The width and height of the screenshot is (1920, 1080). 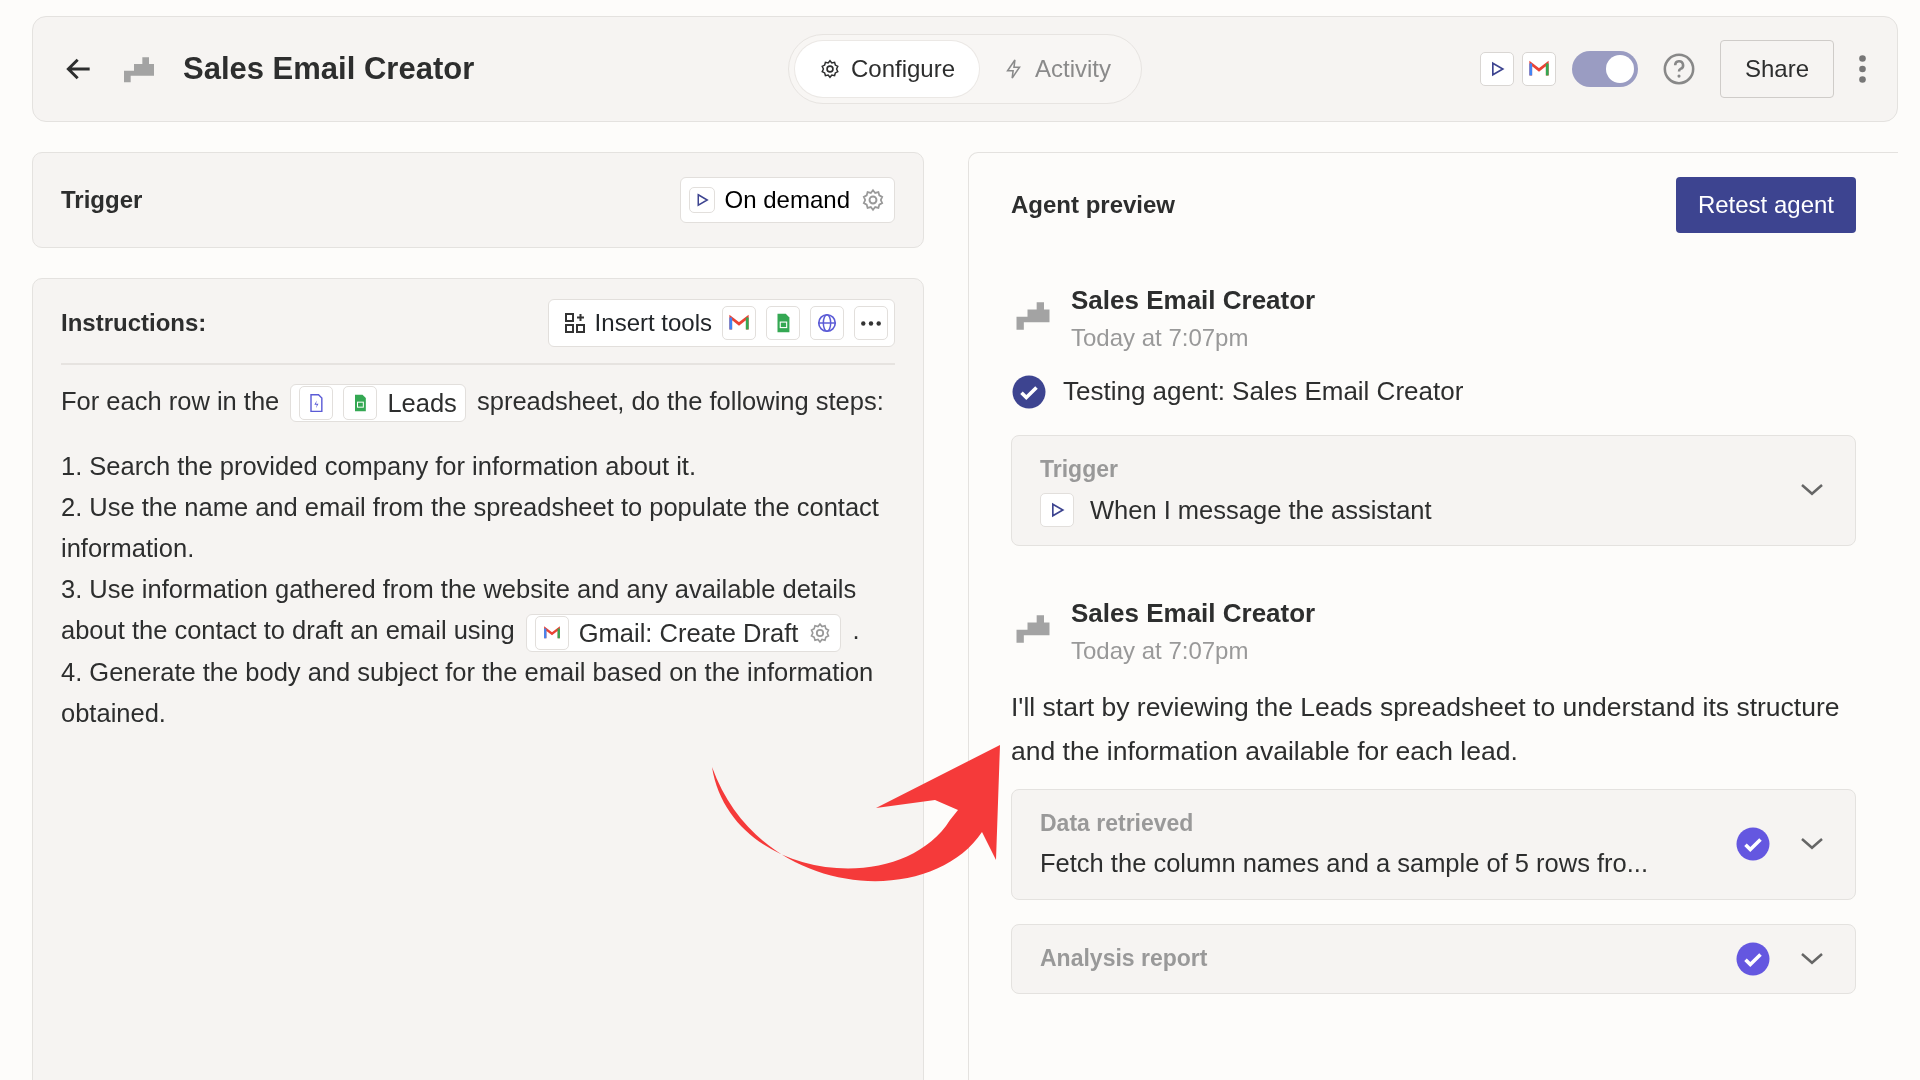 What do you see at coordinates (134, 323) in the screenshot?
I see `instructions-label: Instructions:` at bounding box center [134, 323].